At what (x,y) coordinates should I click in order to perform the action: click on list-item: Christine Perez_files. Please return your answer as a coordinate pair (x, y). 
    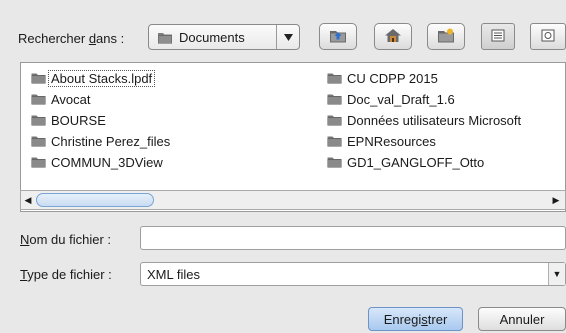
    Looking at the image, I should click on (100, 141).